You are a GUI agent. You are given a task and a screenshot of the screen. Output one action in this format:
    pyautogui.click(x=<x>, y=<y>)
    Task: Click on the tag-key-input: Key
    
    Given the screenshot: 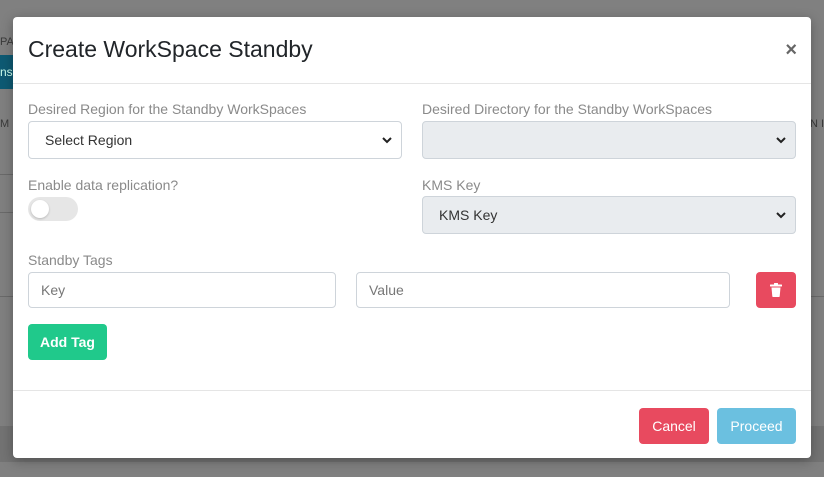 What is the action you would take?
    pyautogui.click(x=182, y=290)
    